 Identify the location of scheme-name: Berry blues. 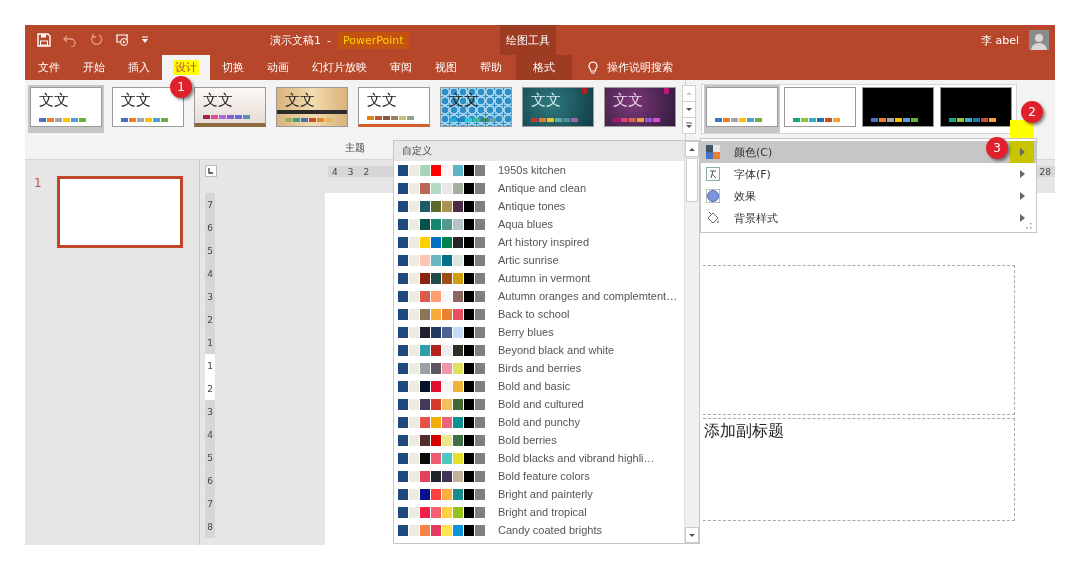
(526, 332).